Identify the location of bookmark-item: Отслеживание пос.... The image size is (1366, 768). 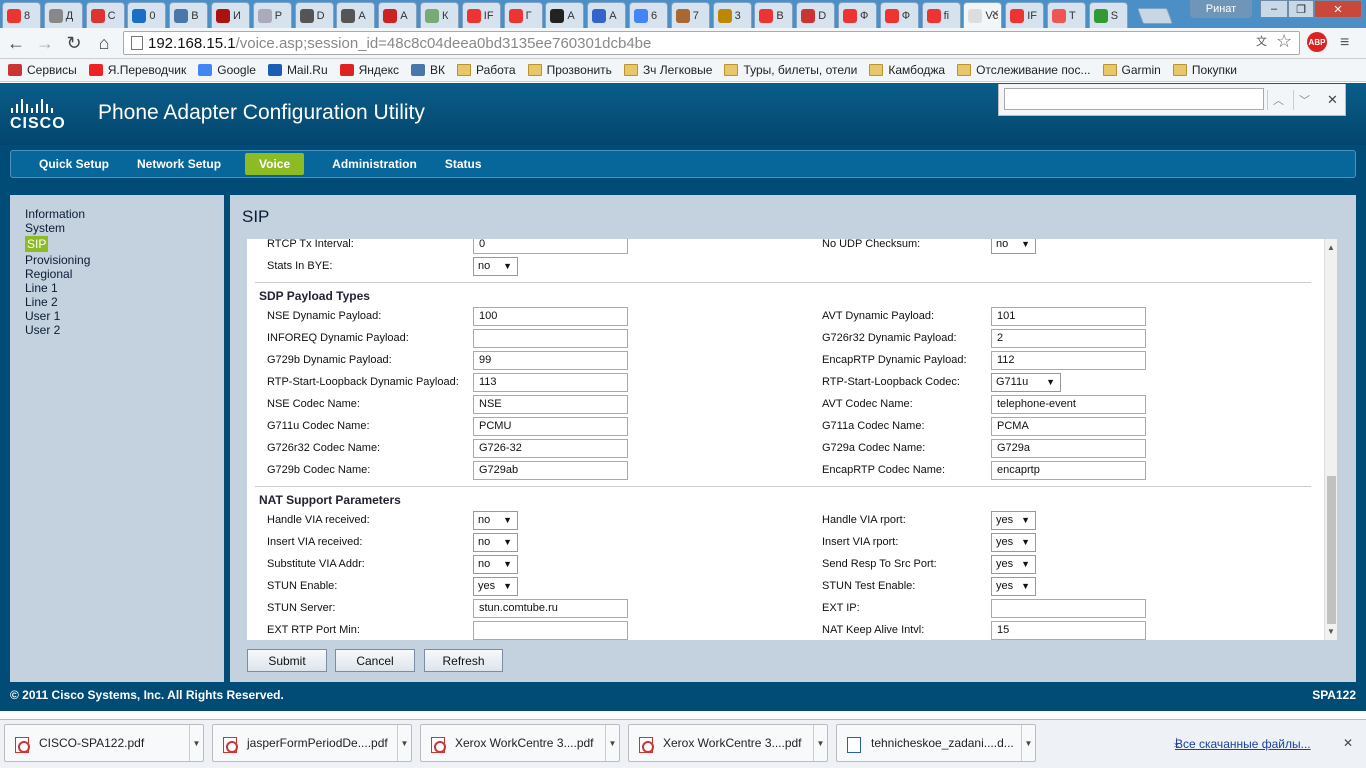
(1024, 70).